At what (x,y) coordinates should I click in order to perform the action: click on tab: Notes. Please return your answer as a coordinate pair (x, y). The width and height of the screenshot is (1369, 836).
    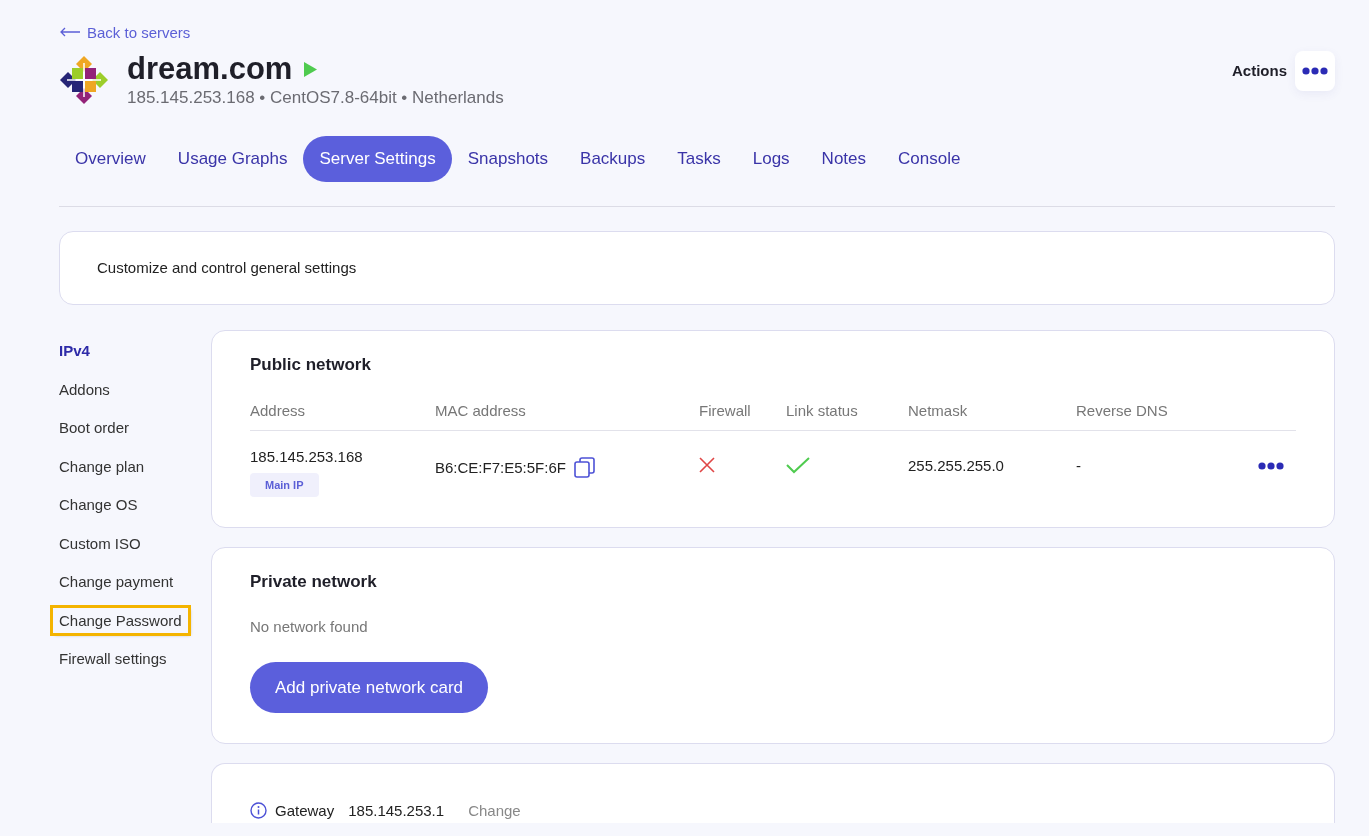
    Looking at the image, I should click on (844, 159).